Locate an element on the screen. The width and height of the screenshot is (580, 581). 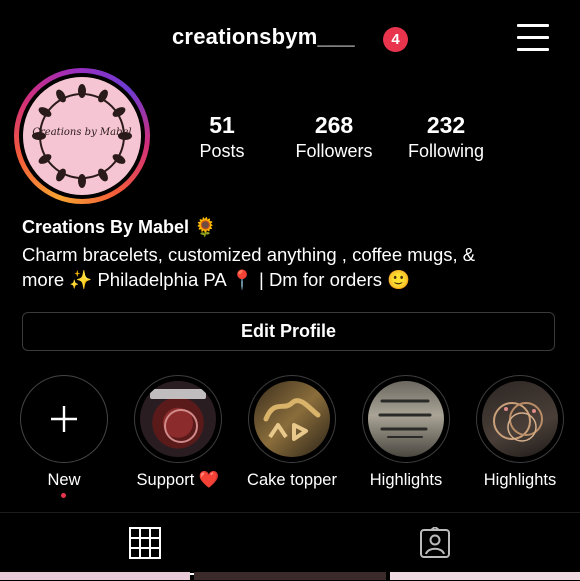
stat-posts: 51 Posts is located at coordinates (222, 138).